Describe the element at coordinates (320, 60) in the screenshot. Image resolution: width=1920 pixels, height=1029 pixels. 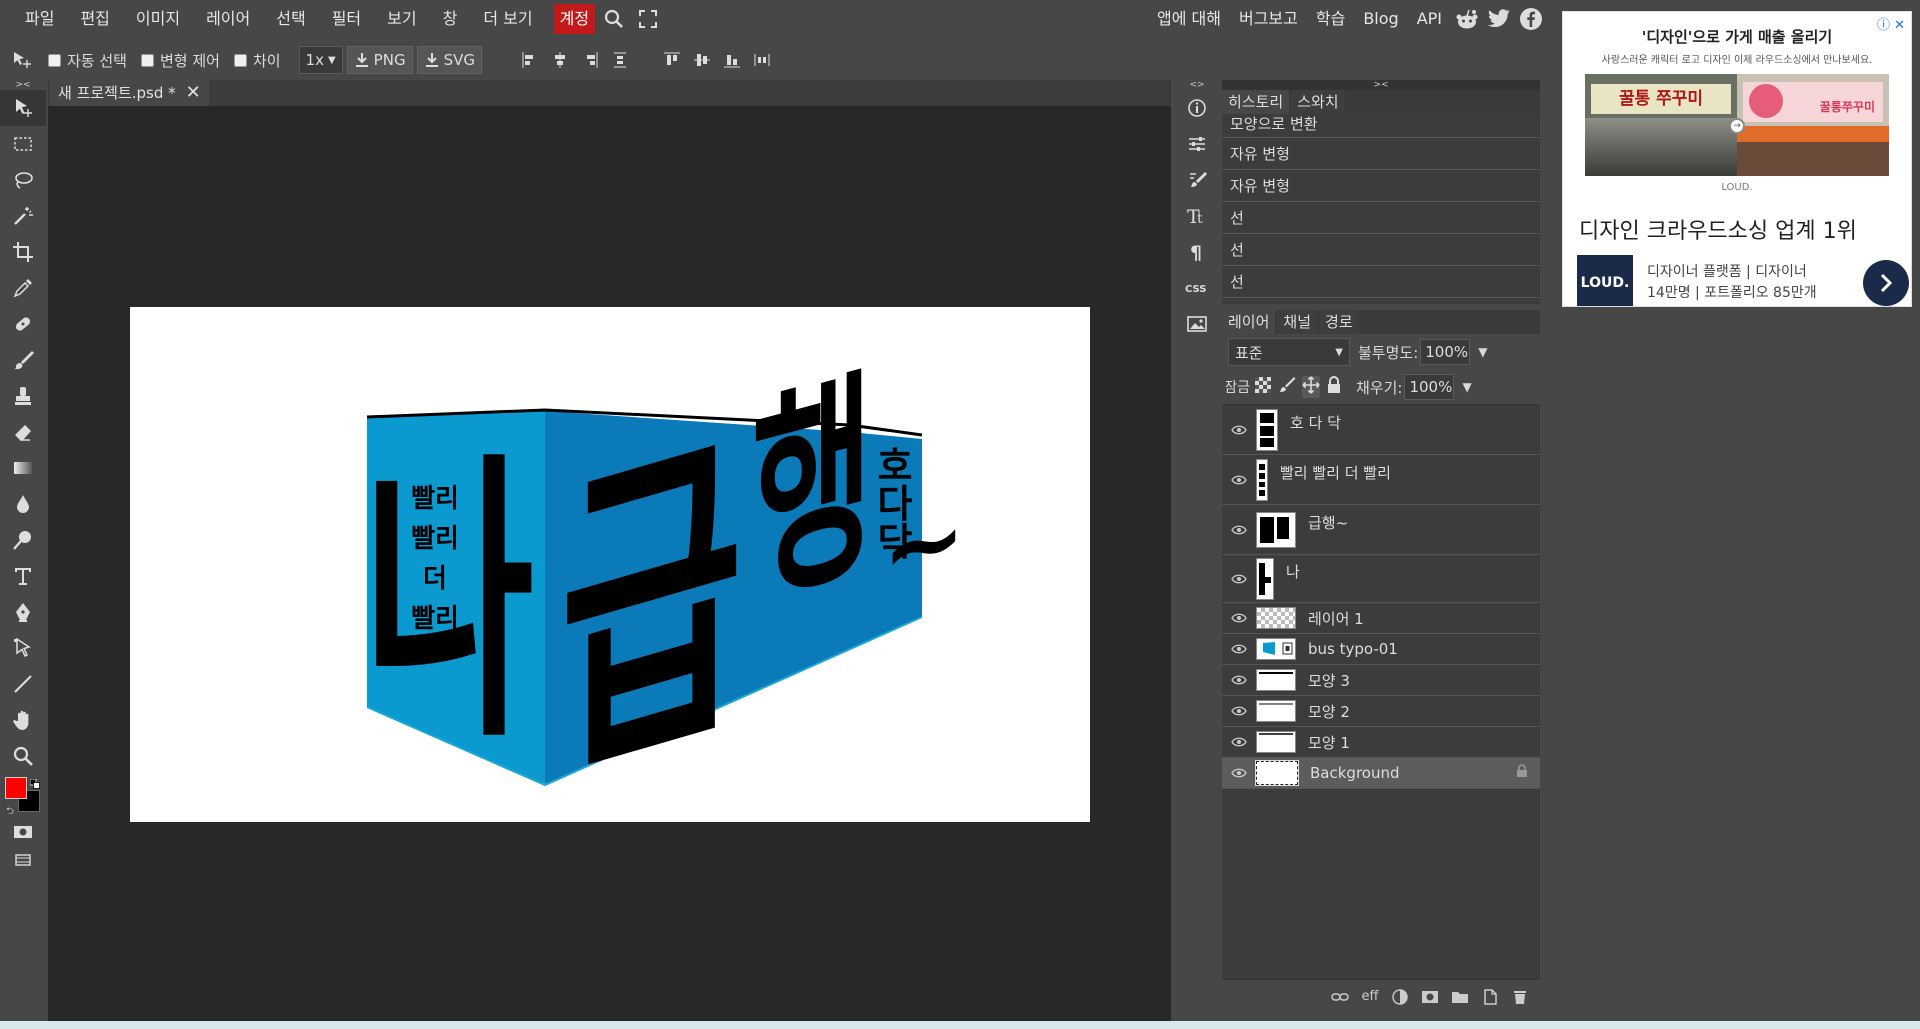
I see `scale-select: 1x ▼` at that location.